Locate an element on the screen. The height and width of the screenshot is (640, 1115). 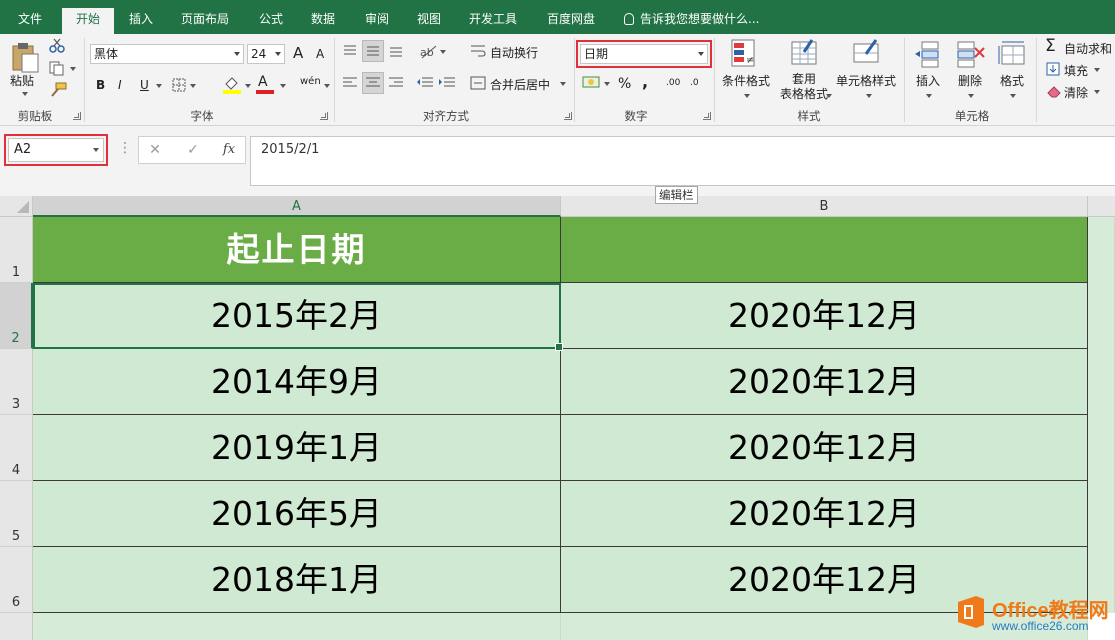
conditional-dropdown-icon is located at coordinates (747, 96).